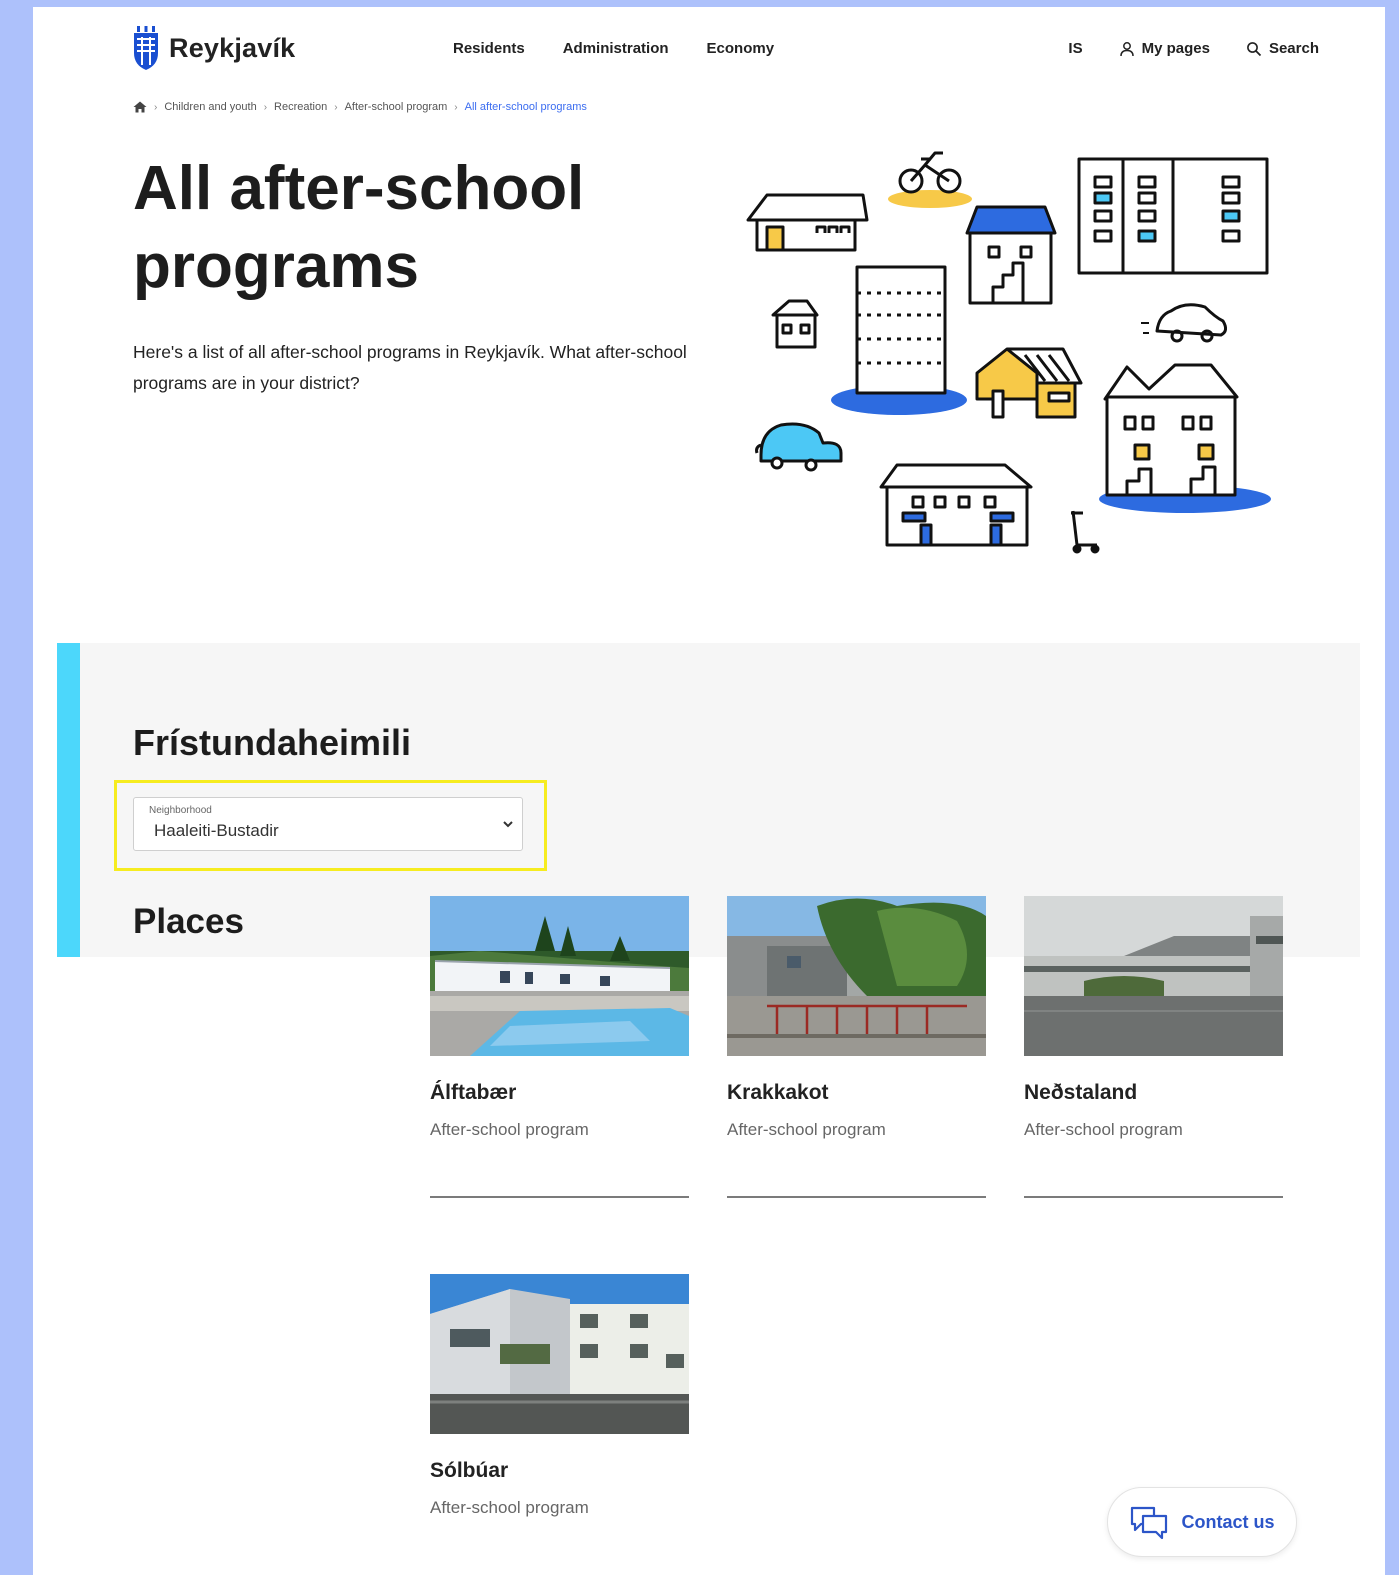 This screenshot has width=1399, height=1575. I want to click on place-name: Neðstaland, so click(1081, 1092).